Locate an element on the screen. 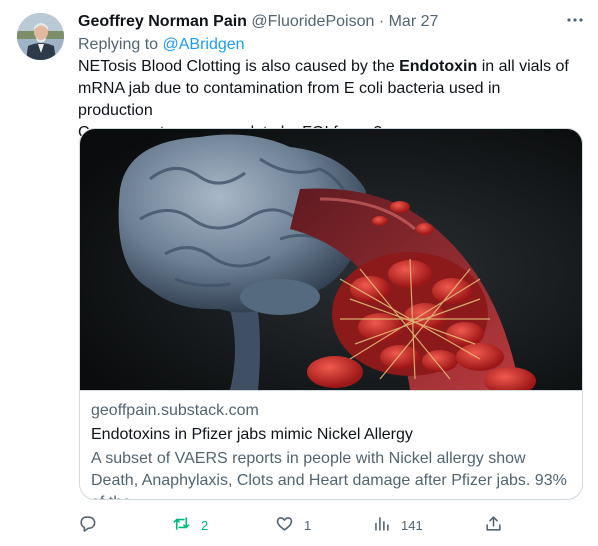 This screenshot has width=598, height=546. author-handle: @FluorideP​oison is located at coordinates (312, 21).